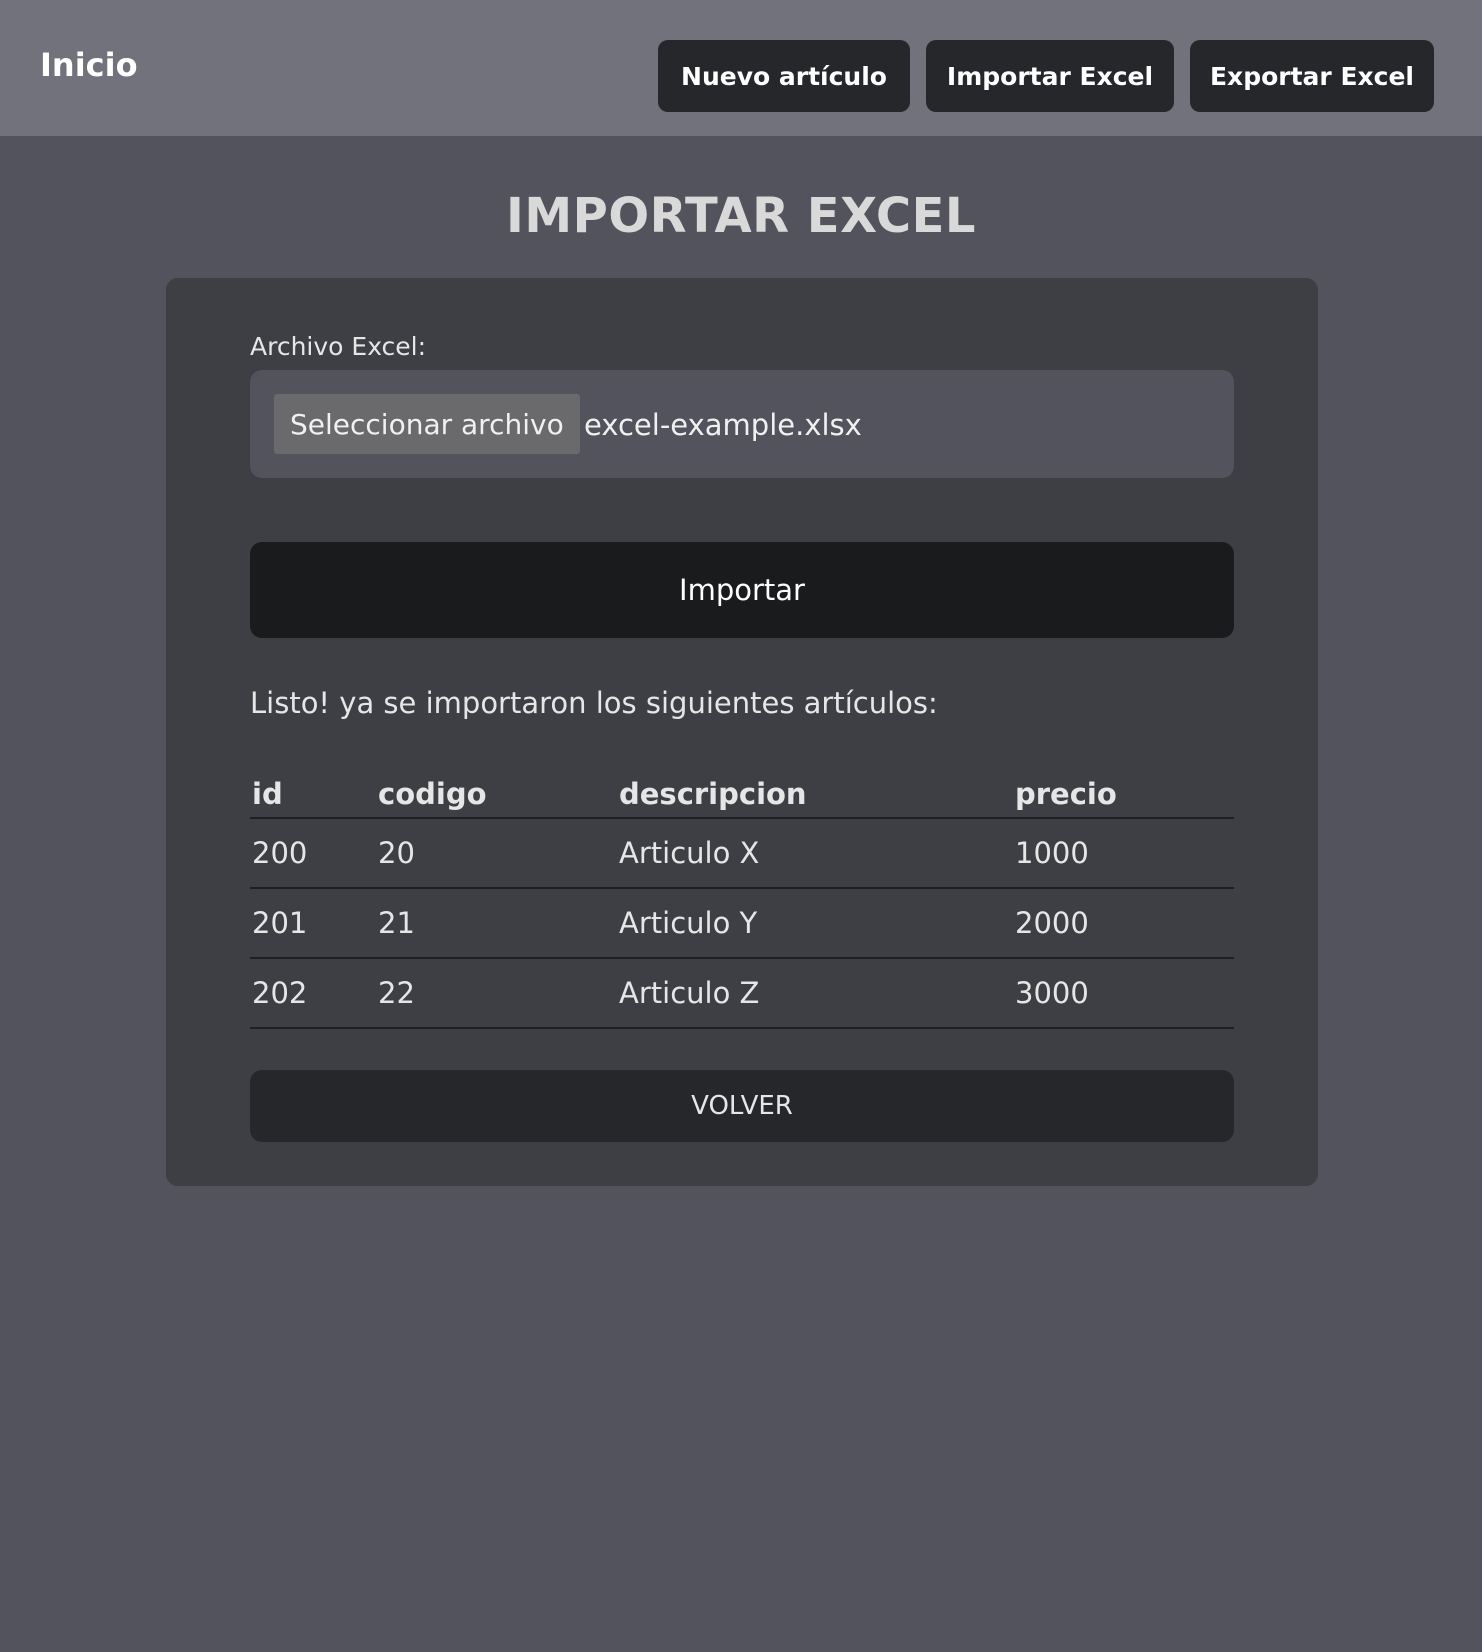 This screenshot has width=1482, height=1652. What do you see at coordinates (338, 346) in the screenshot?
I see `file-field-label: Archivo Excel:` at bounding box center [338, 346].